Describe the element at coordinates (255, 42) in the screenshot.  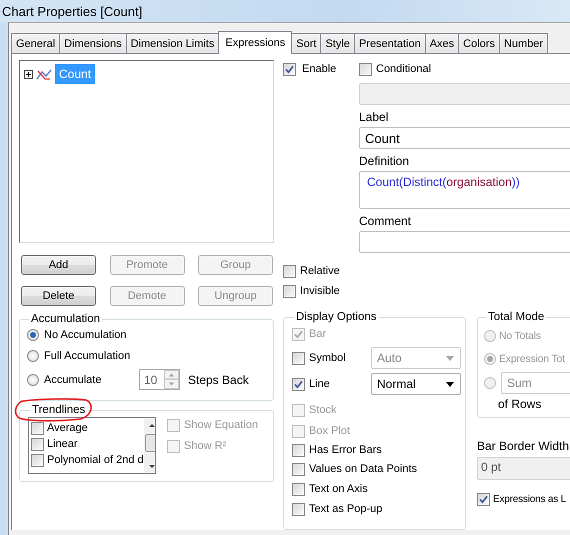
I see `tab: Expressions` at that location.